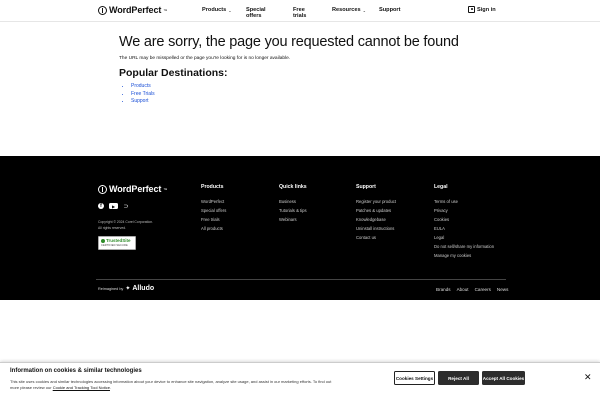  I want to click on sign-in-button: Sign in, so click(482, 9).